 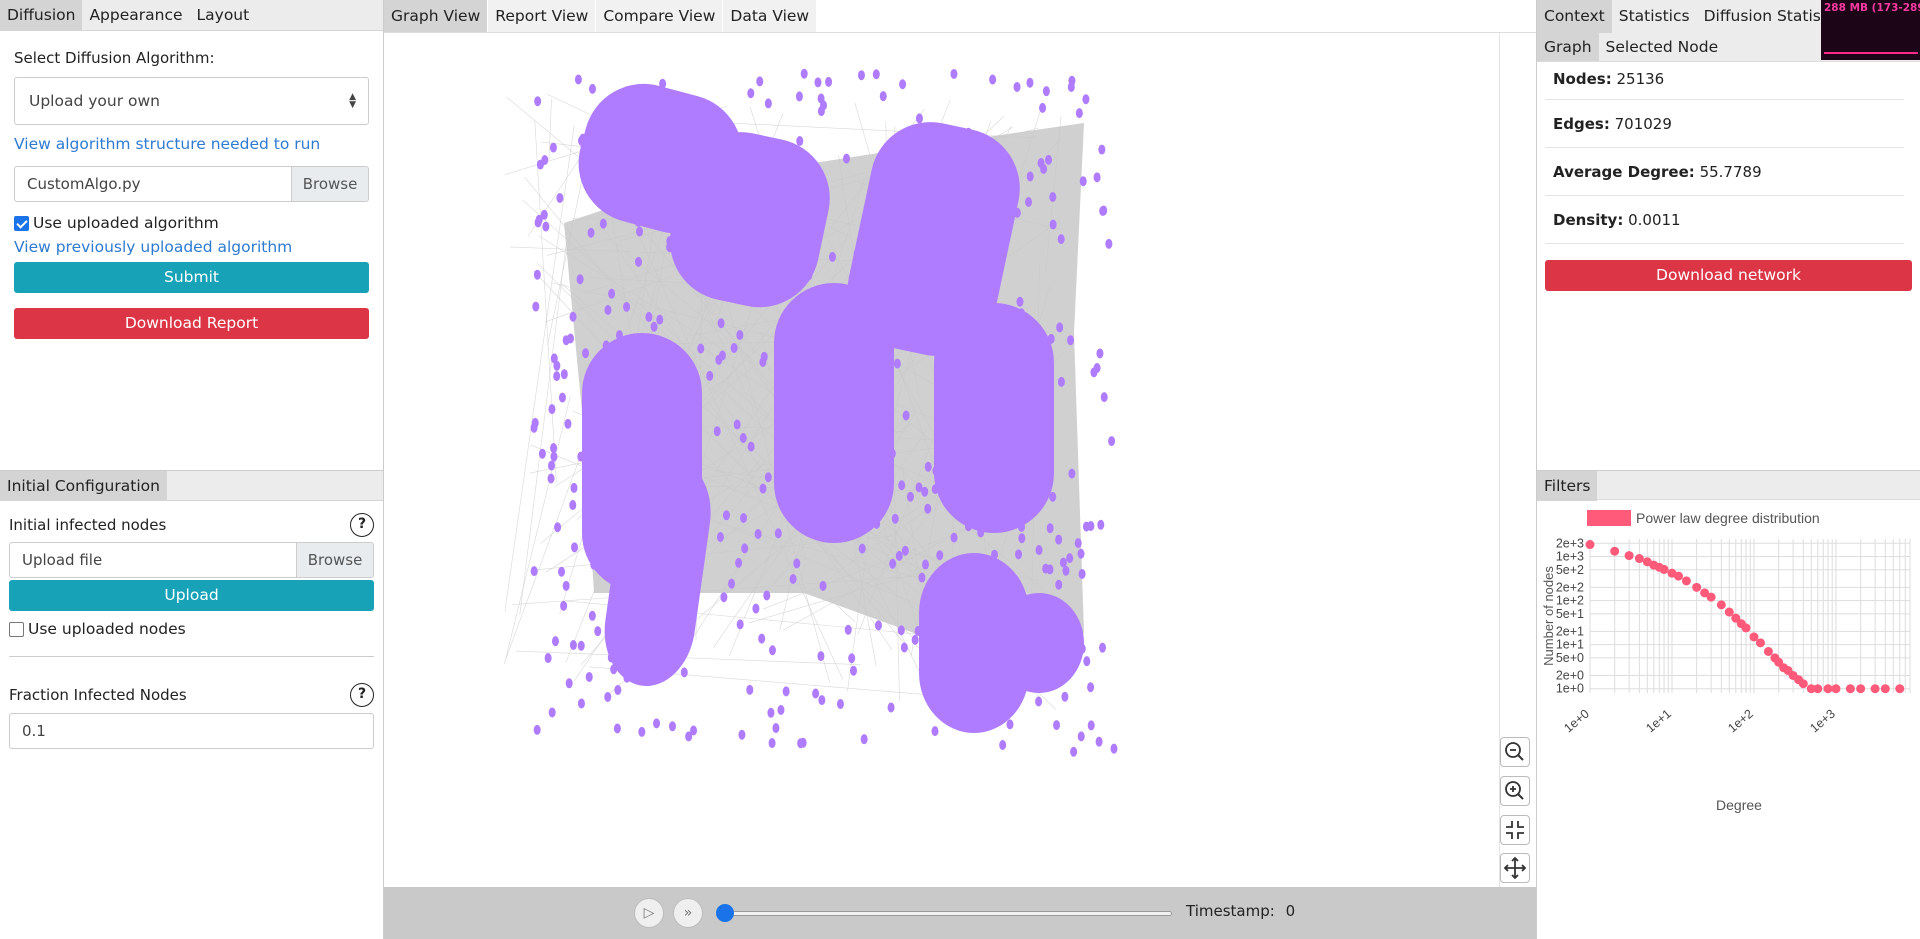 What do you see at coordinates (1624, 172) in the screenshot?
I see `stat-label: Average Degree:` at bounding box center [1624, 172].